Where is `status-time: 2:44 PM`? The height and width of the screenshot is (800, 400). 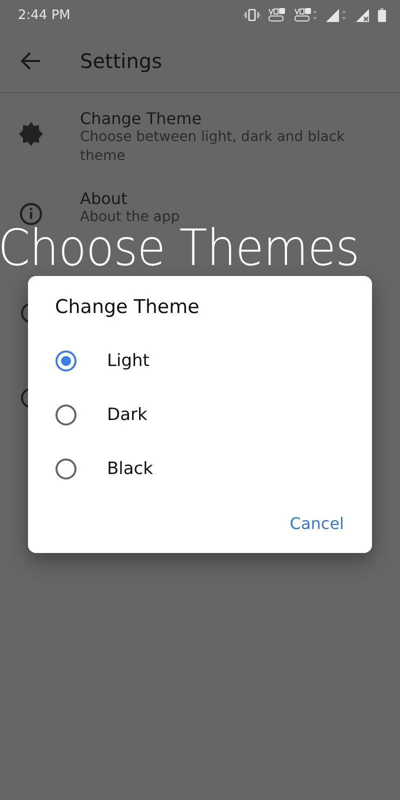 status-time: 2:44 PM is located at coordinates (44, 15).